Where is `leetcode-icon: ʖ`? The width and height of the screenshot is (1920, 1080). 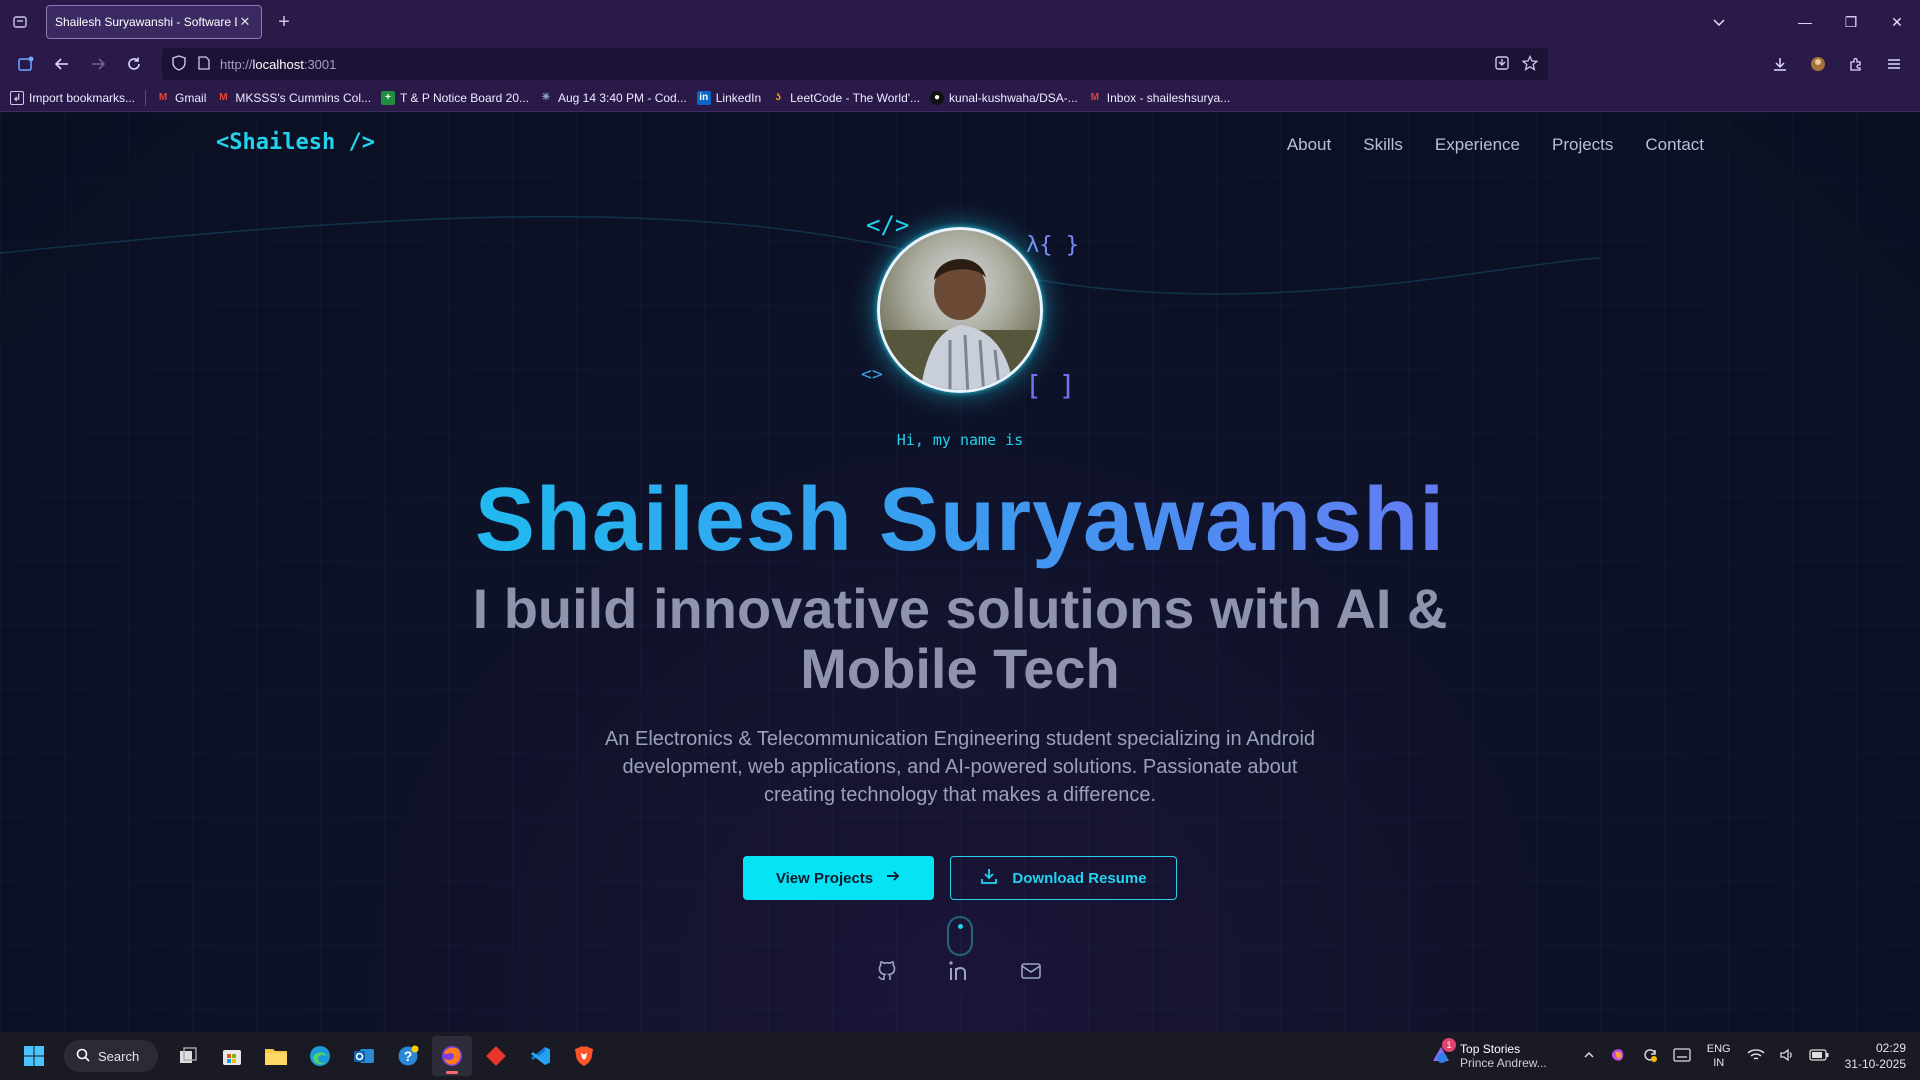
leetcode-icon: ʖ is located at coordinates (778, 97).